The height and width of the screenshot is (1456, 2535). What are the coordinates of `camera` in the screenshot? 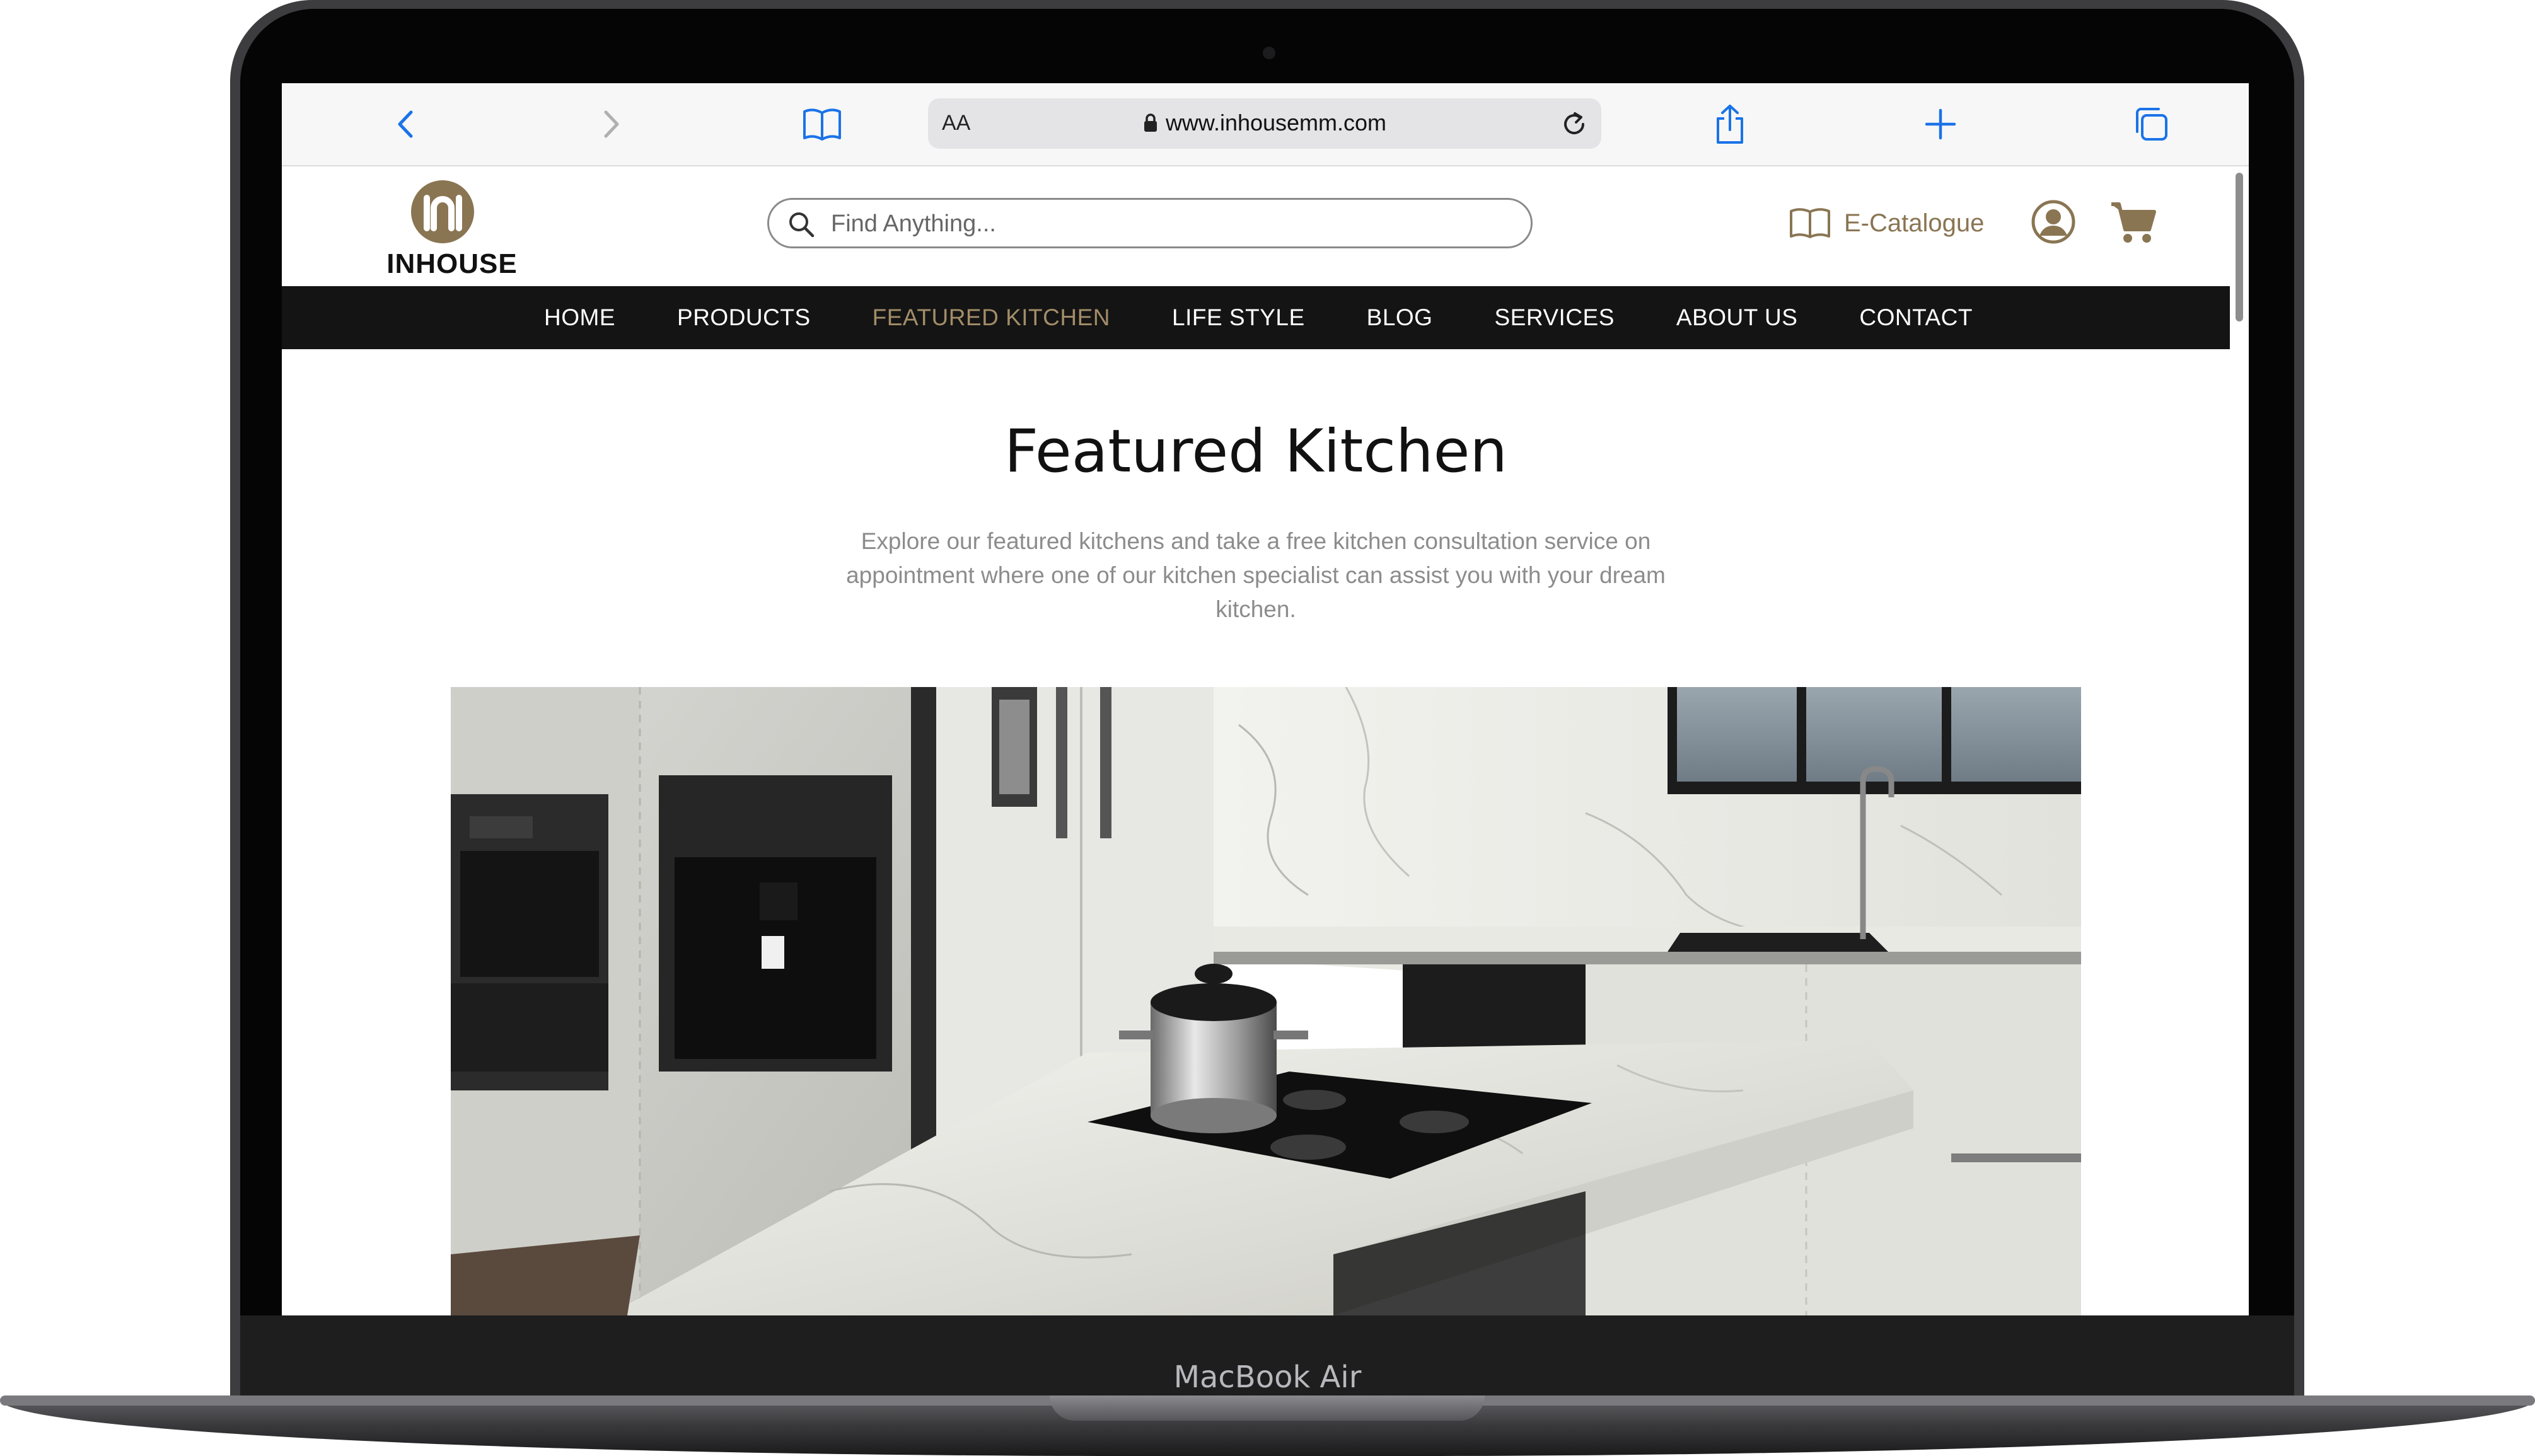 It's located at (1269, 53).